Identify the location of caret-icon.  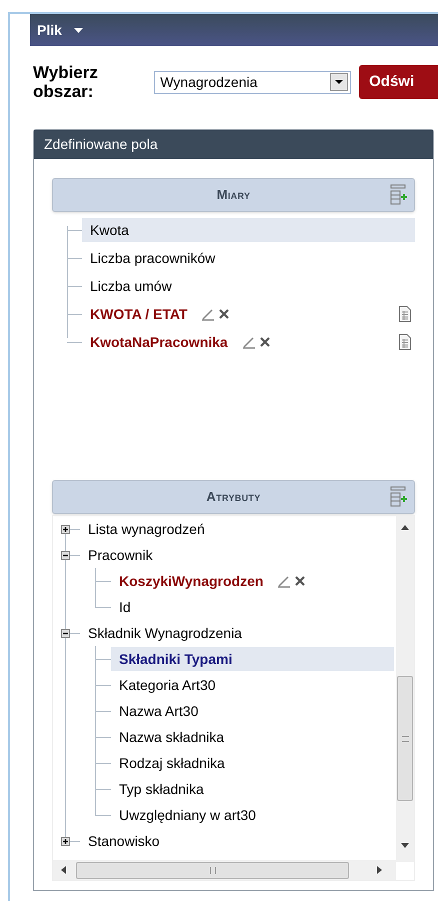
(78, 30).